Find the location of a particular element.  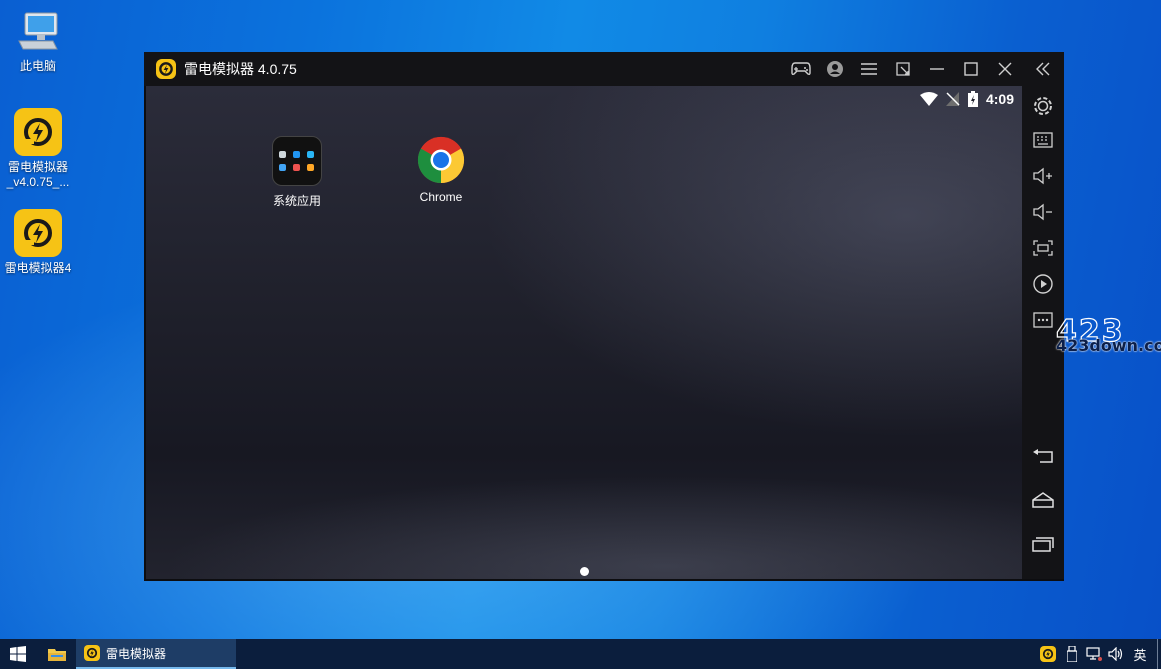

volume-up-button is located at coordinates (1043, 176).